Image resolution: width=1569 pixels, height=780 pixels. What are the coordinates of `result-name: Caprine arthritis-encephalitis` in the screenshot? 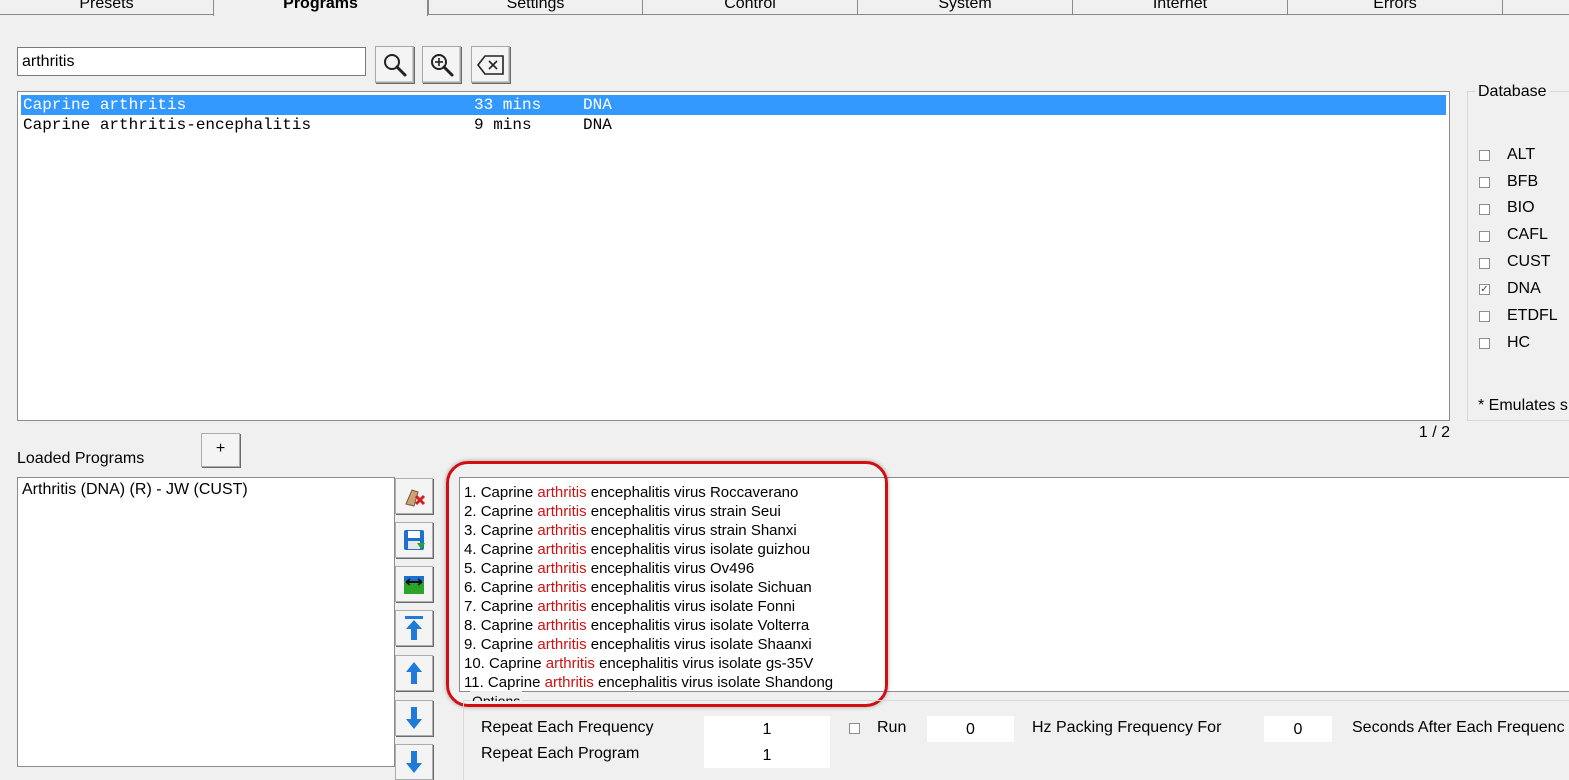 It's located at (167, 125).